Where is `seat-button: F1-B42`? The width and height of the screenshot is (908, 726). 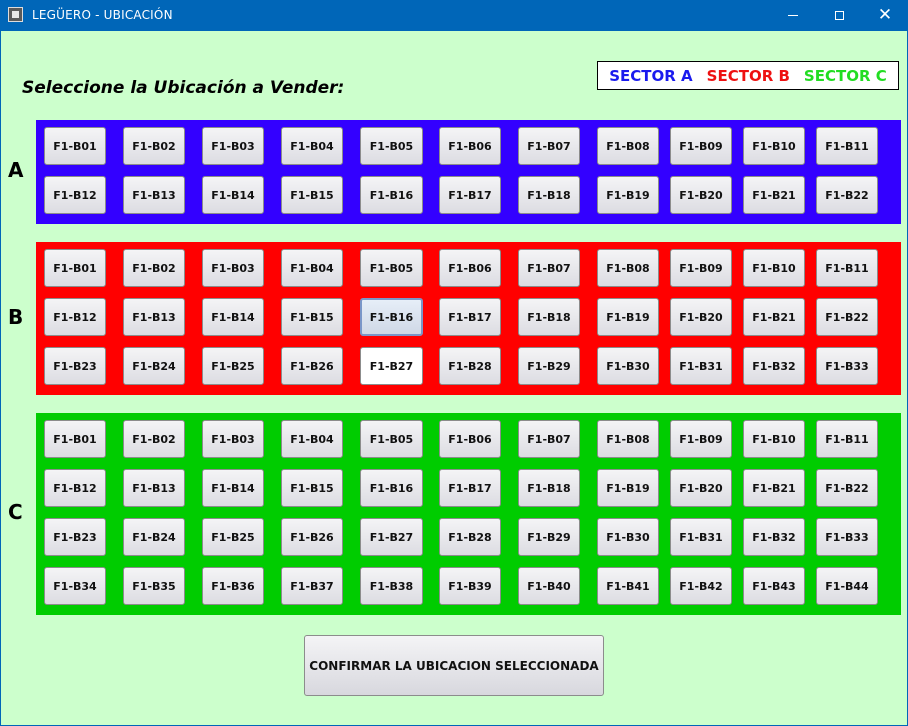 seat-button: F1-B42 is located at coordinates (701, 586).